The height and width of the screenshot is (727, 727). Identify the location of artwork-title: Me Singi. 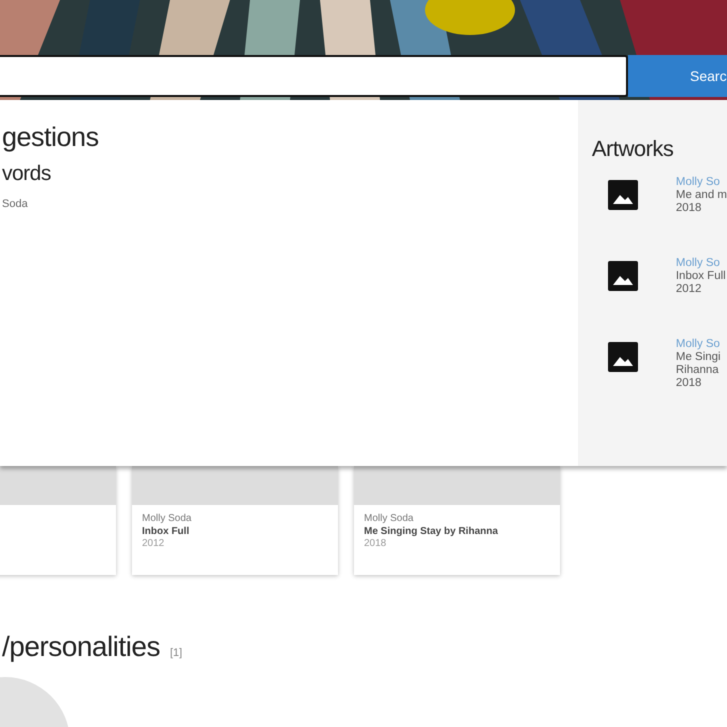
(698, 357).